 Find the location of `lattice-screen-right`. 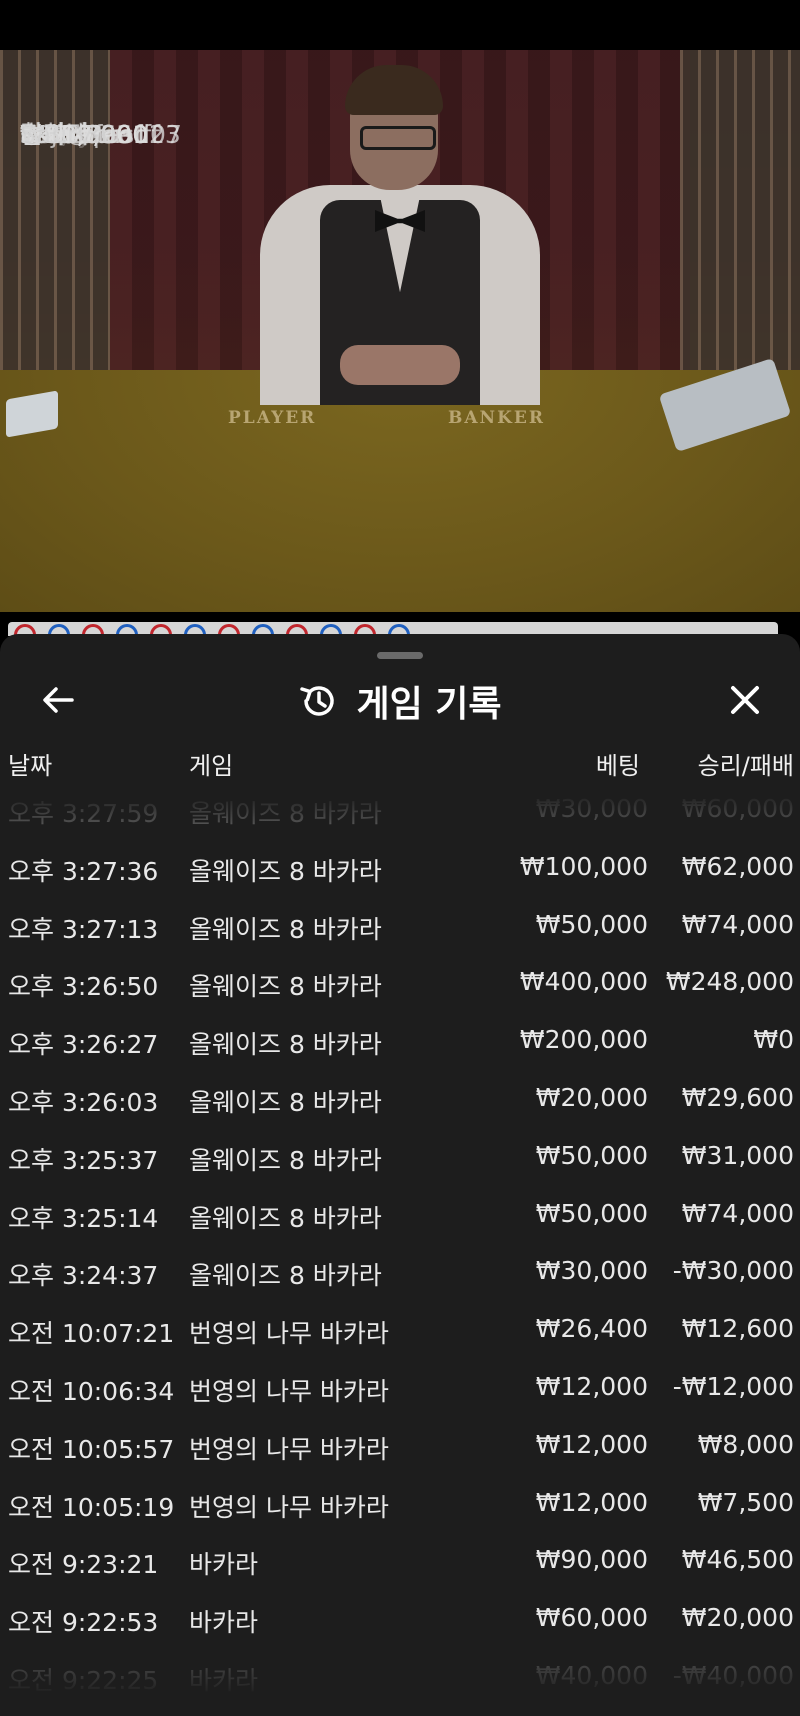

lattice-screen-right is located at coordinates (740, 215).